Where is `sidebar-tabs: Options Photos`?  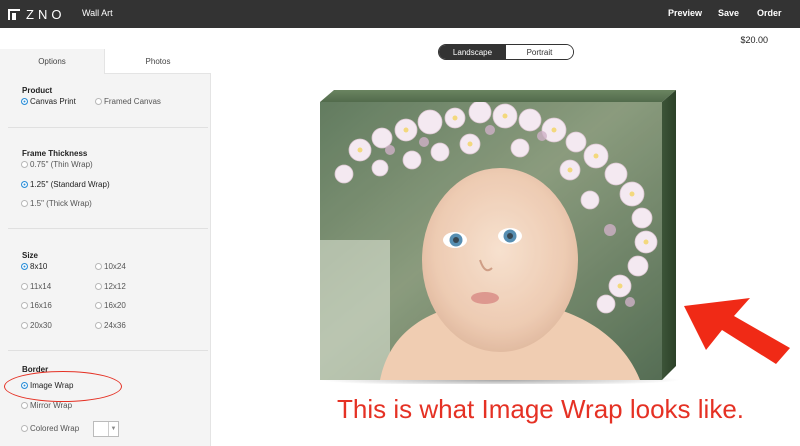 sidebar-tabs: Options Photos is located at coordinates (105, 61).